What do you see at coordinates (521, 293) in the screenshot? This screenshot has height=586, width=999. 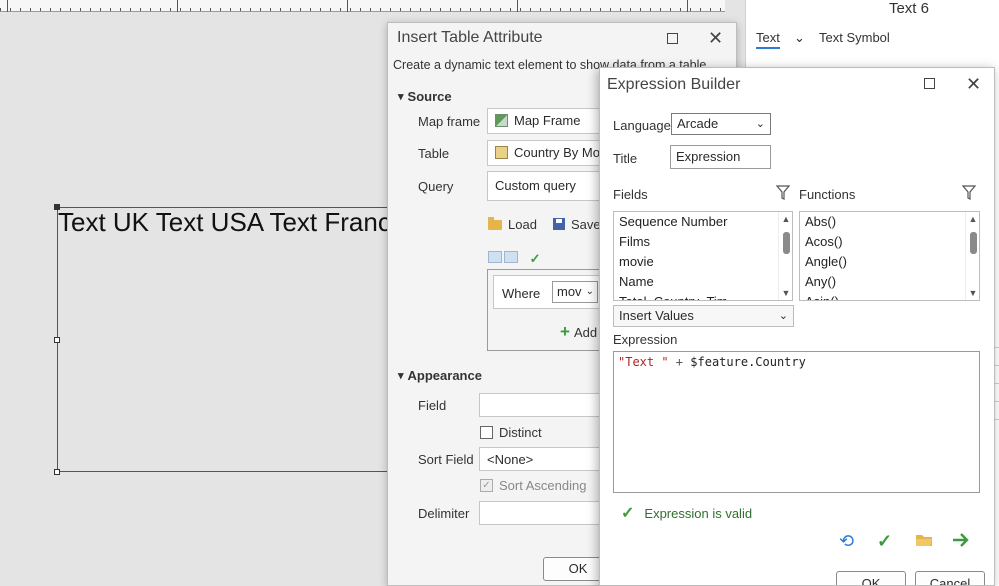 I see `where-label: Where` at bounding box center [521, 293].